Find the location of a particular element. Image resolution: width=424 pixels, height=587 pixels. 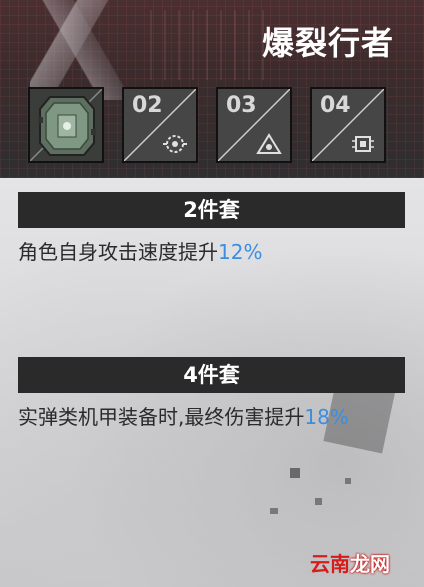

four-piece-heading: 4件套 is located at coordinates (211, 375).